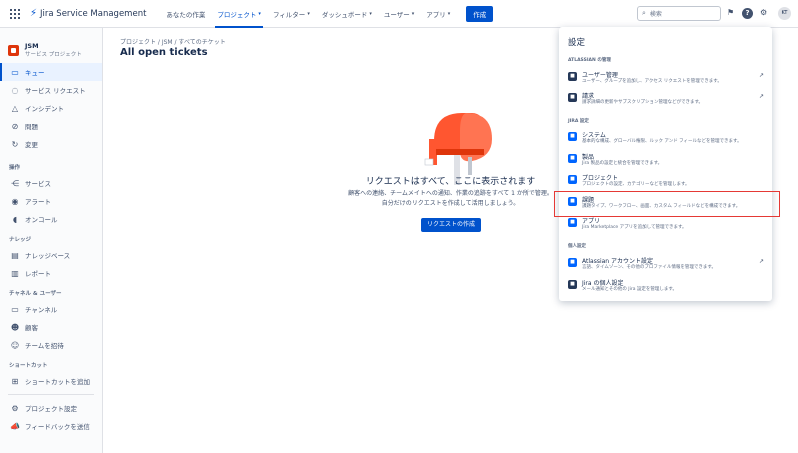 The height and width of the screenshot is (453, 798). I want to click on nav-item-label: あなたの作業, so click(186, 14).